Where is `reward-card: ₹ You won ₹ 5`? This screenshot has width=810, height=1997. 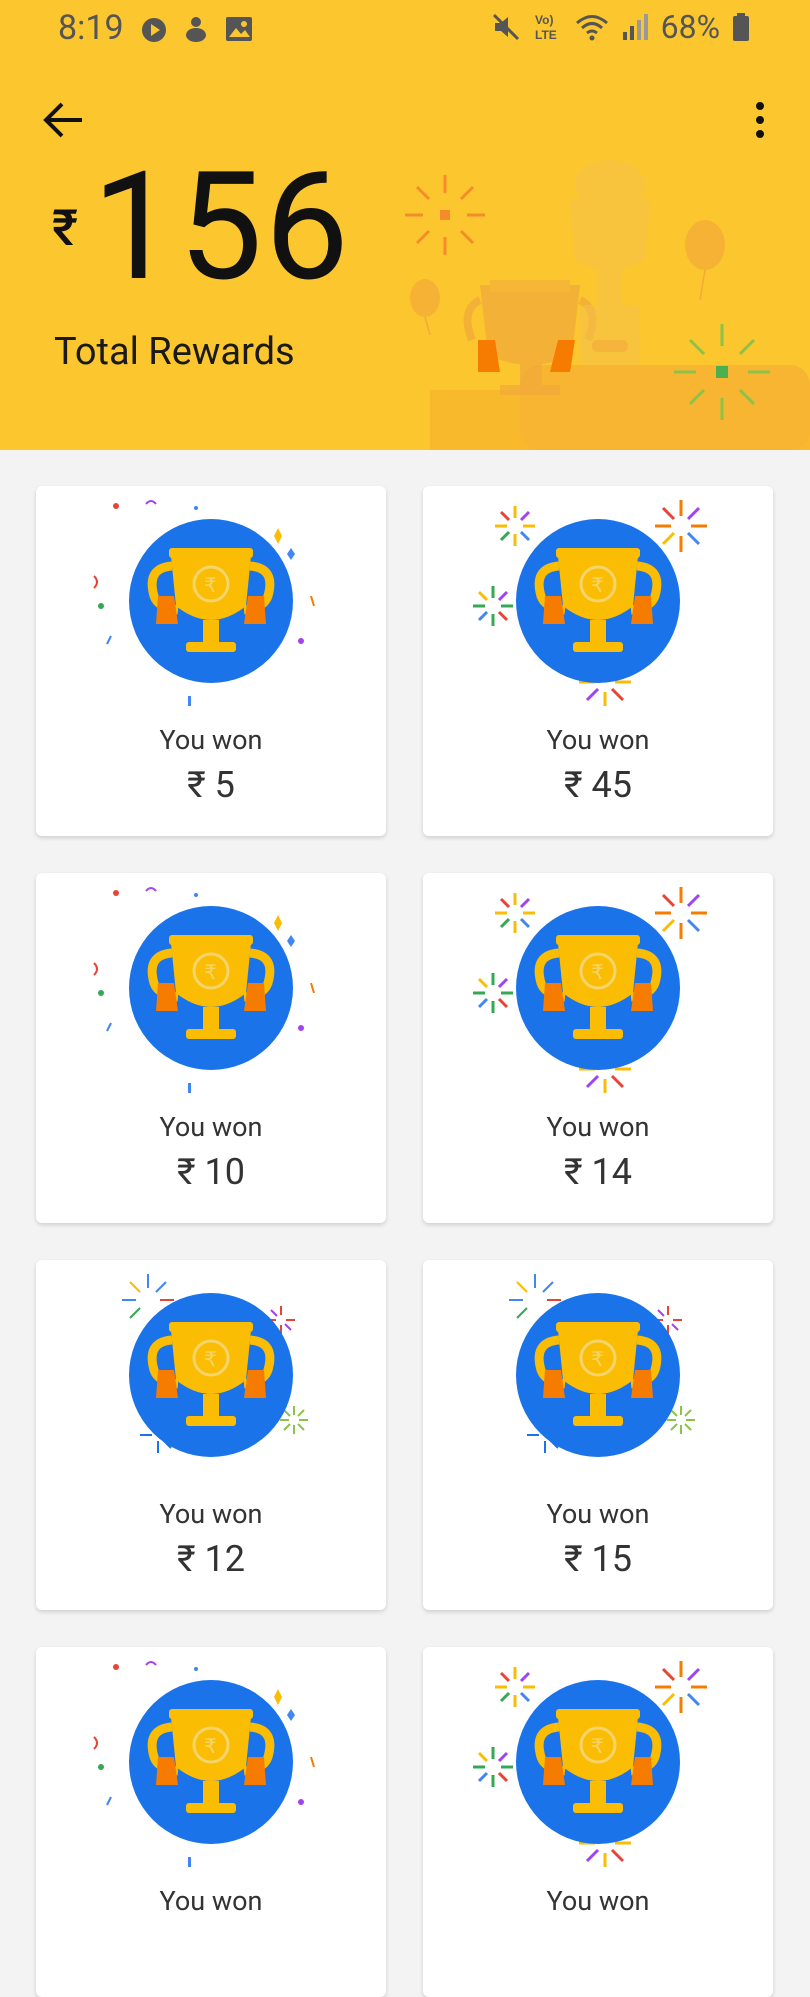
reward-card: ₹ You won ₹ 5 is located at coordinates (211, 661).